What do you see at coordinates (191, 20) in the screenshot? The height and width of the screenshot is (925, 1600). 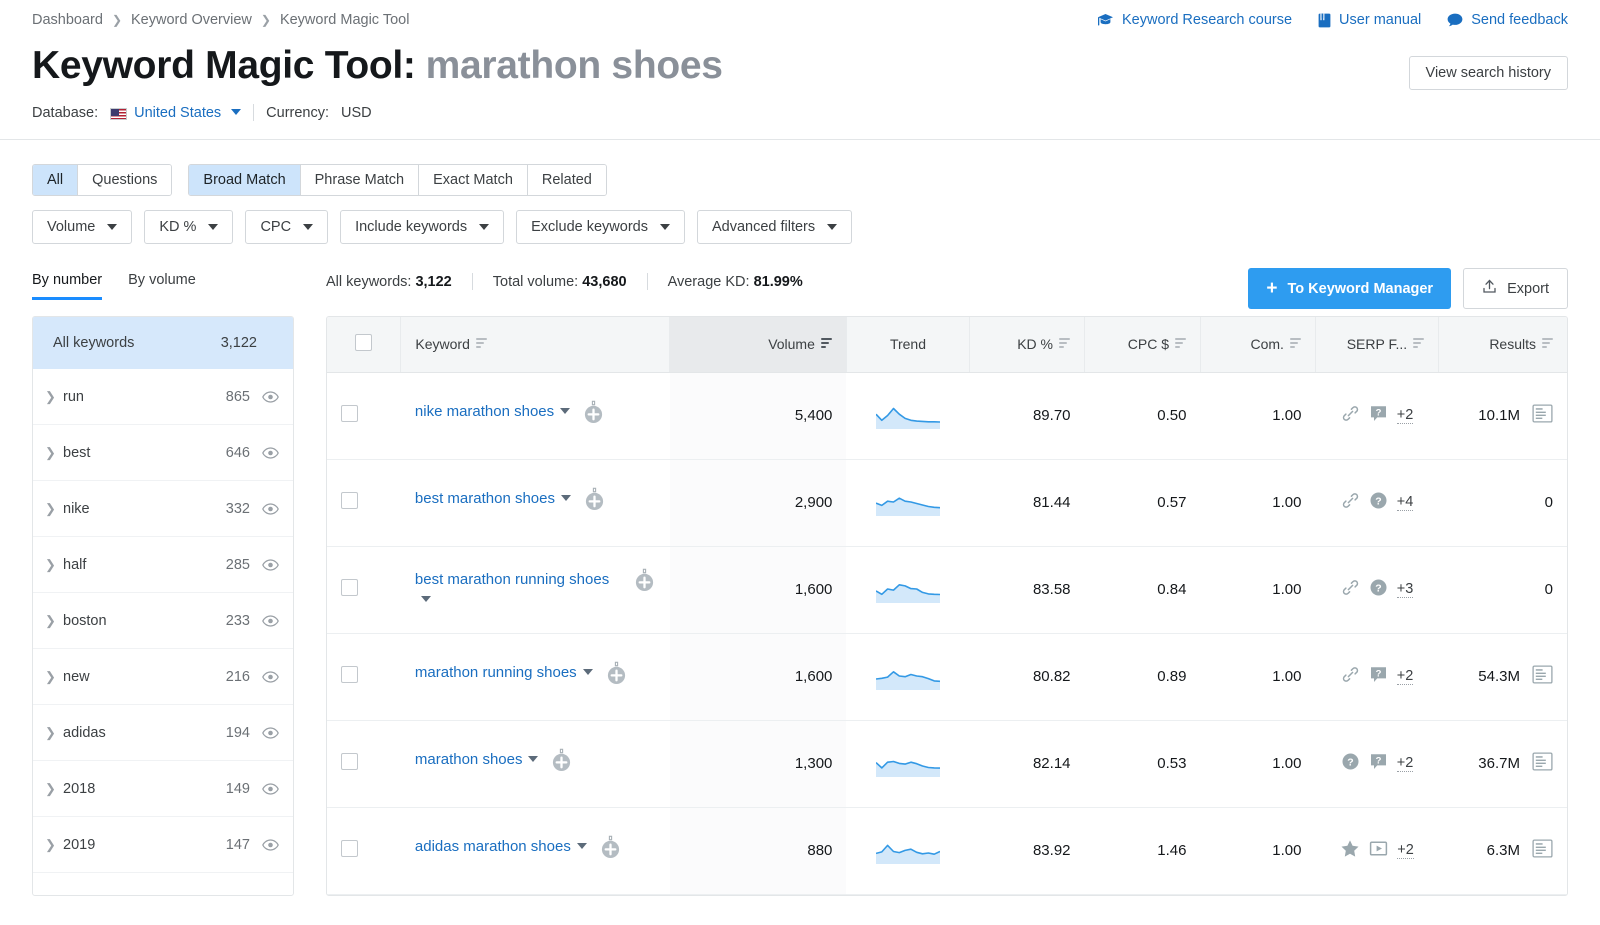 I see `breadcrumb-item-keyword-overview: Keyword Overview` at bounding box center [191, 20].